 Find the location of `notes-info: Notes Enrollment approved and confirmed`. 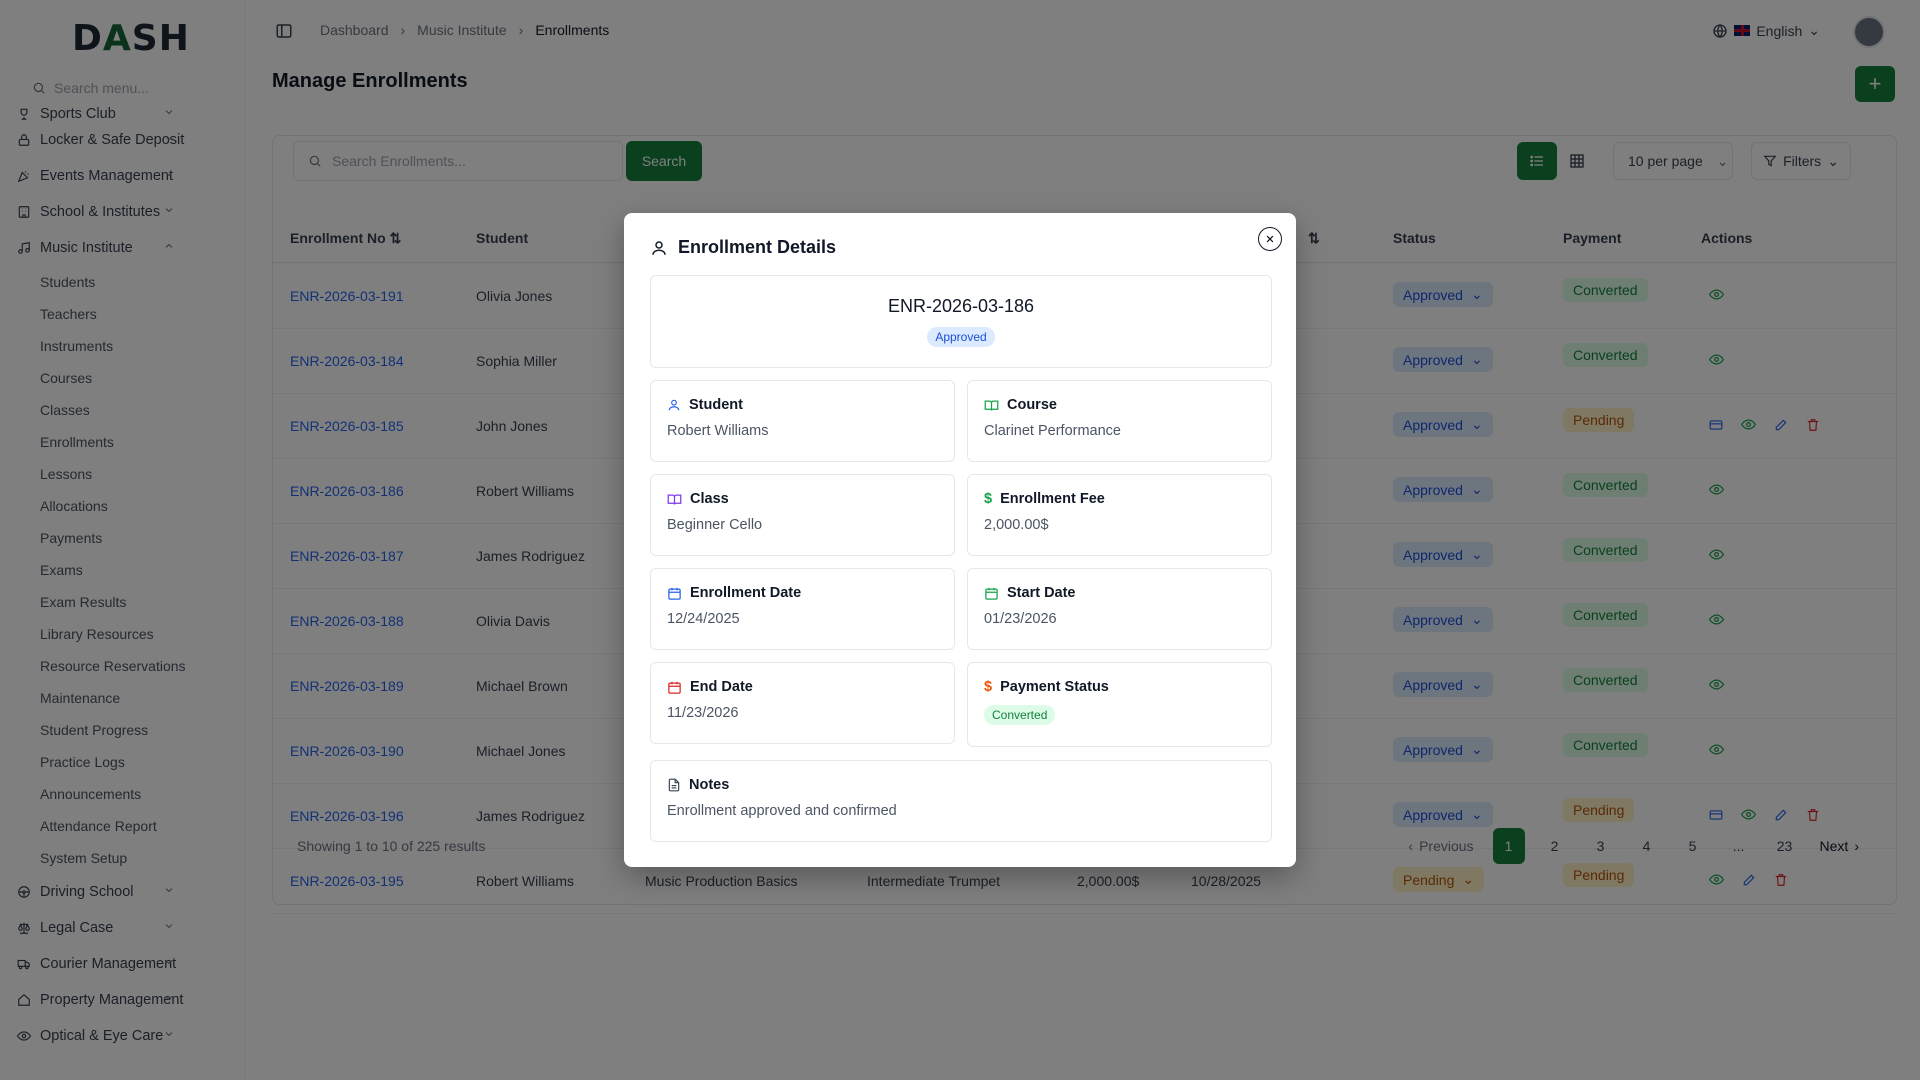

notes-info: Notes Enrollment approved and confirmed is located at coordinates (961, 801).